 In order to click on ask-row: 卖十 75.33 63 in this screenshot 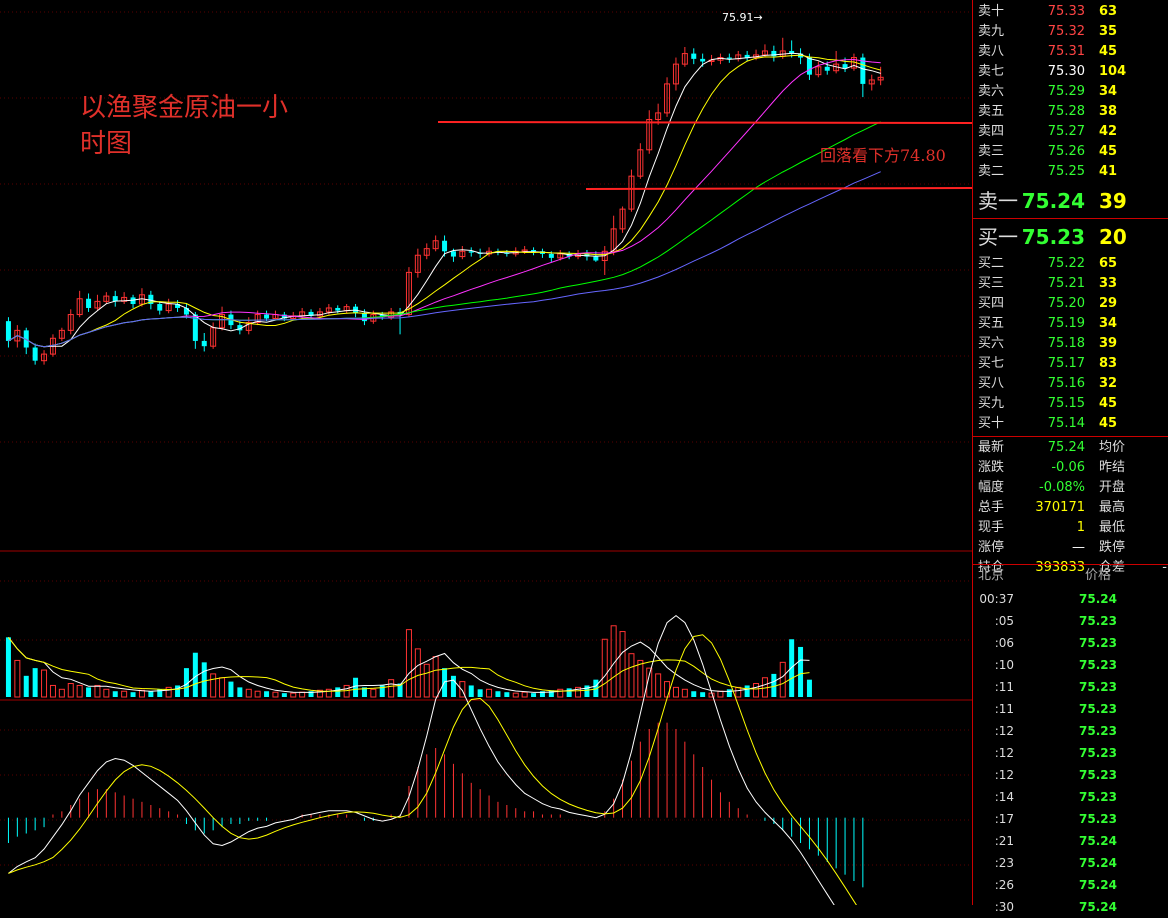, I will do `click(1070, 12)`.